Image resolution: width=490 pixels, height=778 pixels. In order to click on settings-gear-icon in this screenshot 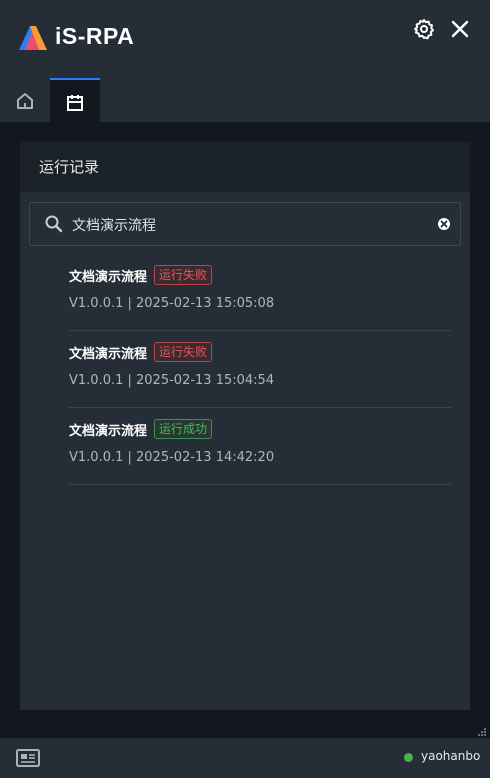, I will do `click(424, 29)`.